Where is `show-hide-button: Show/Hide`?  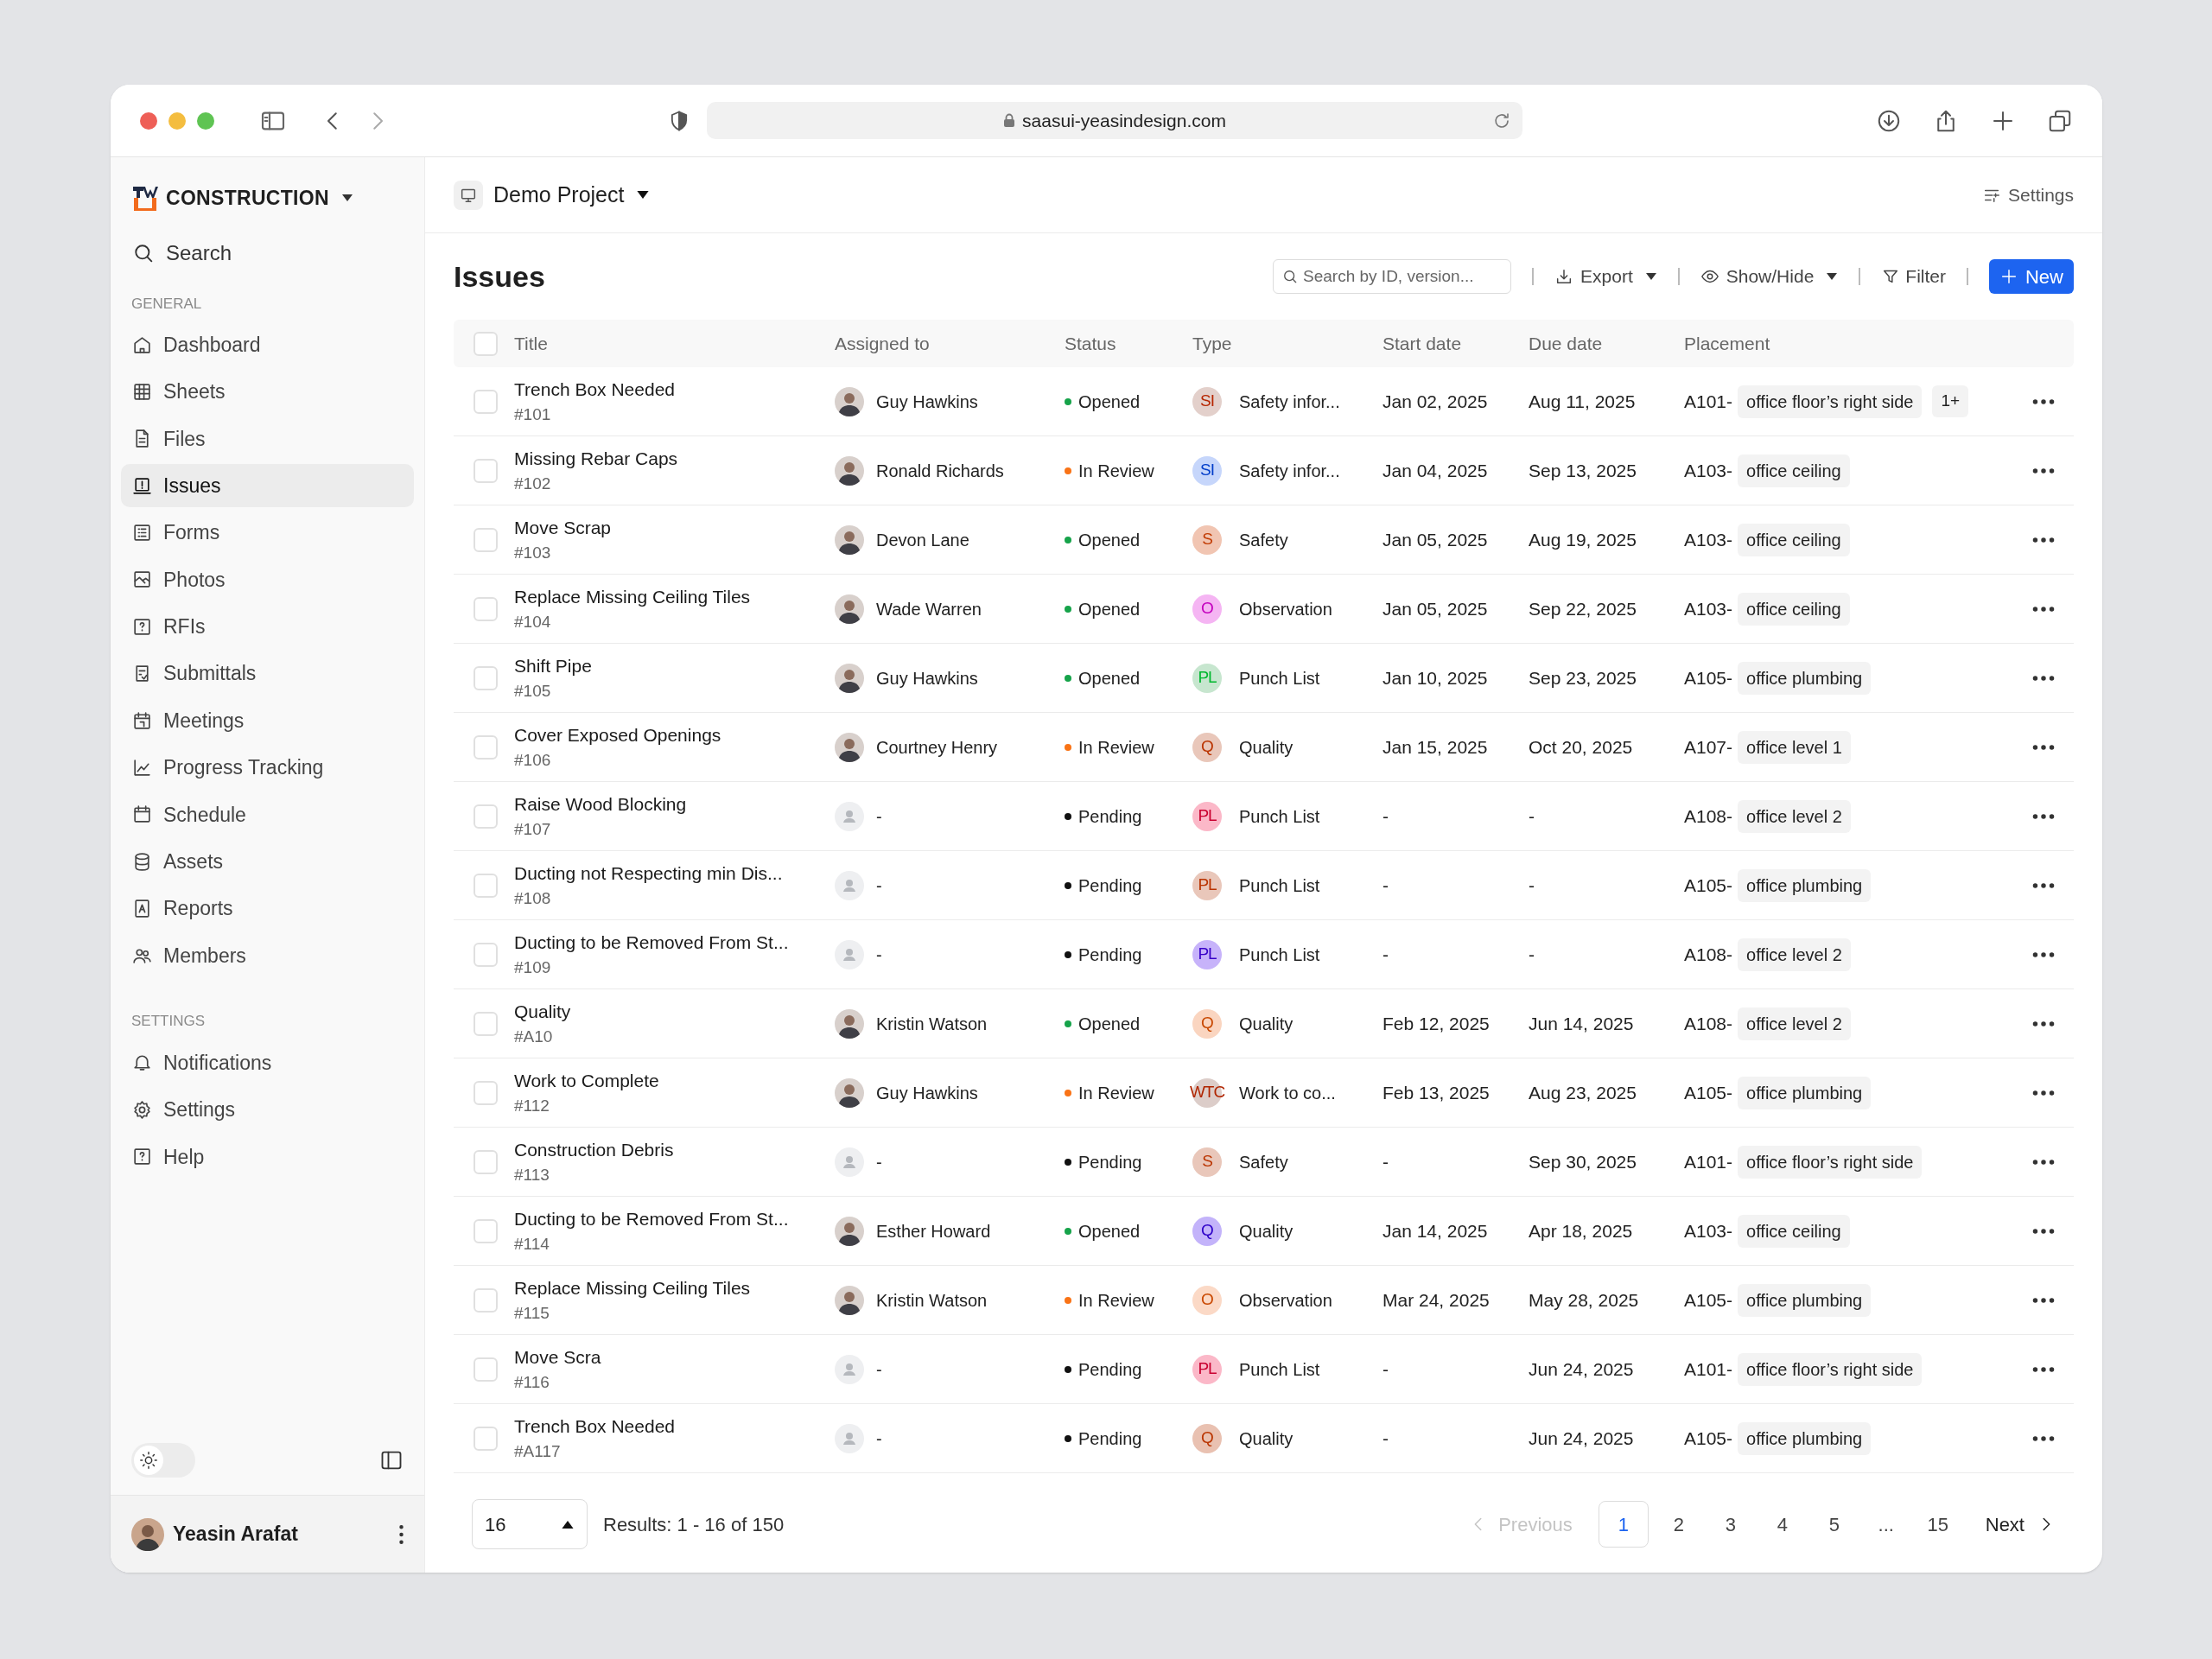
show-hide-button: Show/Hide is located at coordinates (1769, 276).